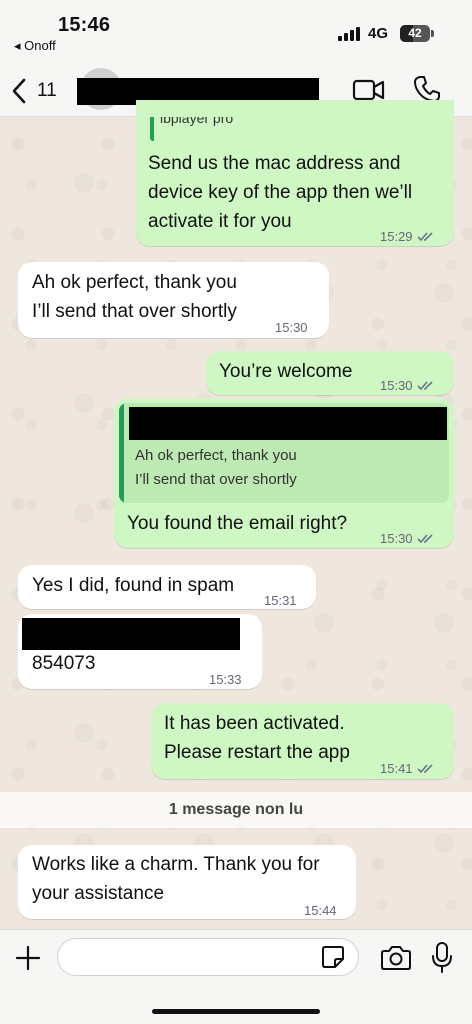  I want to click on message-line: Ah ok perfect, thank you, so click(134, 282).